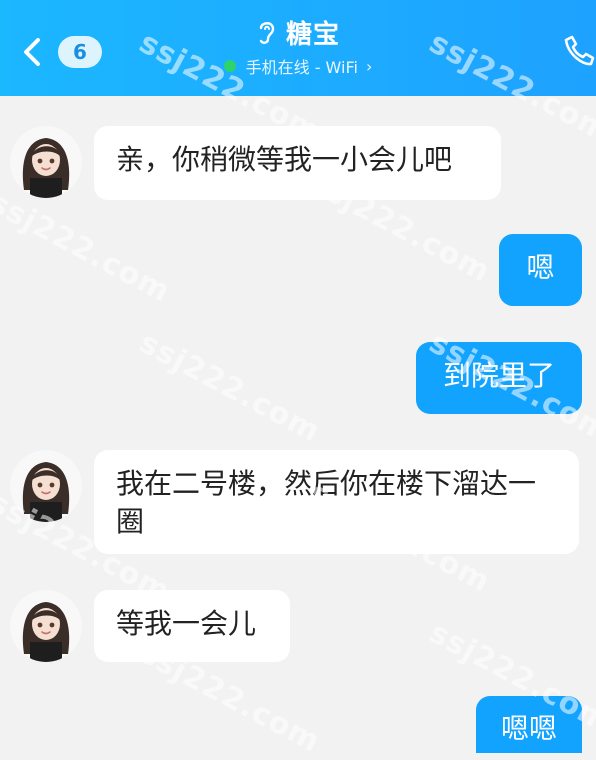  What do you see at coordinates (326, 502) in the screenshot?
I see `message-text: 我在二号楼，然后你在楼下溜达一圈` at bounding box center [326, 502].